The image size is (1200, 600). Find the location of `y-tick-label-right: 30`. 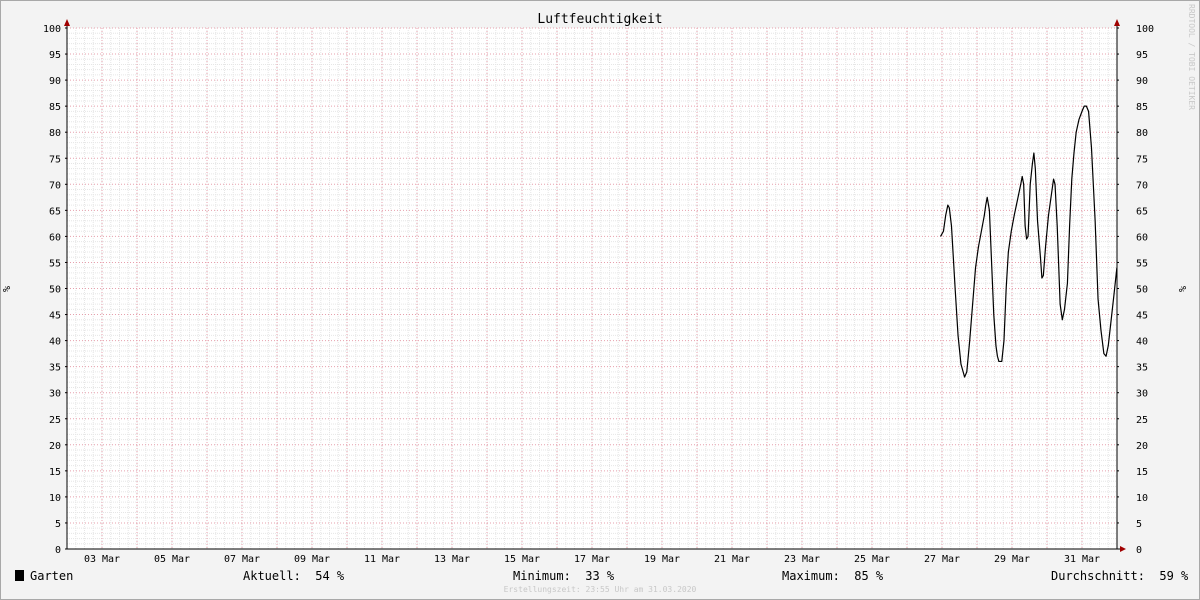

y-tick-label-right: 30 is located at coordinates (1142, 394).